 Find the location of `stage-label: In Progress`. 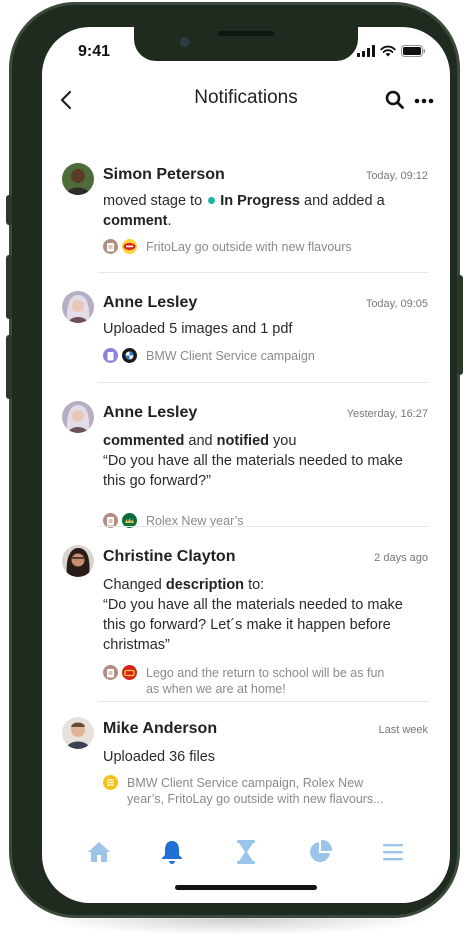

stage-label: In Progress is located at coordinates (260, 201).